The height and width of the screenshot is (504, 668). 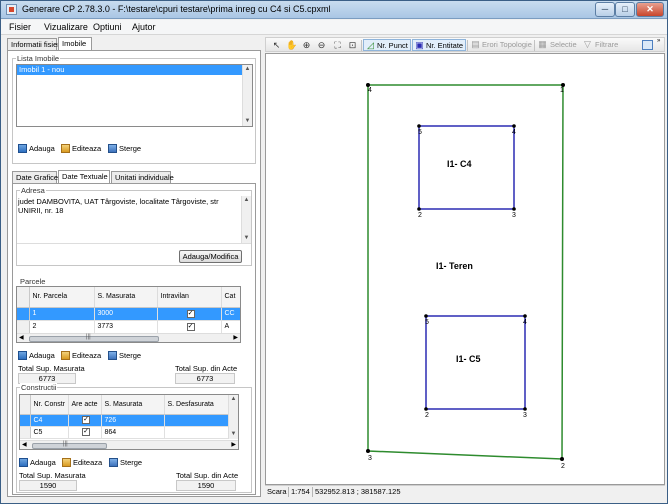 What do you see at coordinates (107, 27) in the screenshot?
I see `menu-optiuni: Optiuni` at bounding box center [107, 27].